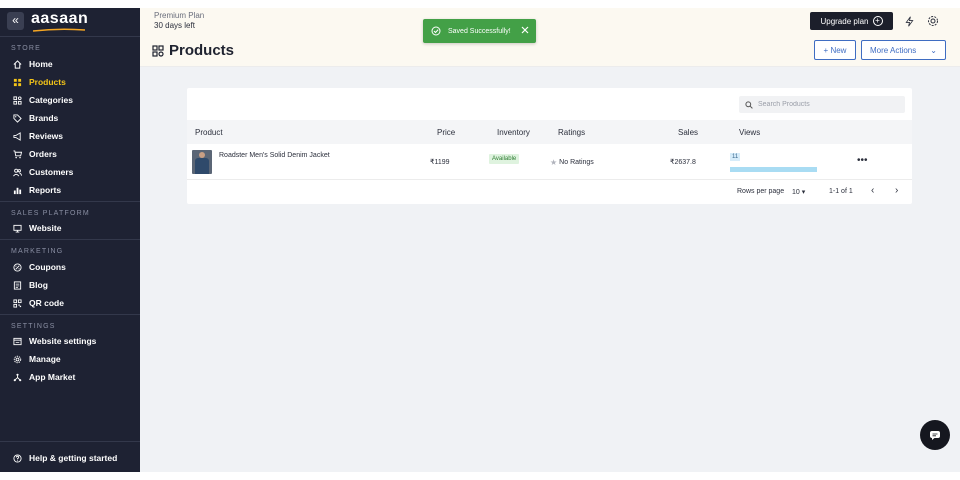  What do you see at coordinates (209, 132) in the screenshot?
I see `column-header-product: Product` at bounding box center [209, 132].